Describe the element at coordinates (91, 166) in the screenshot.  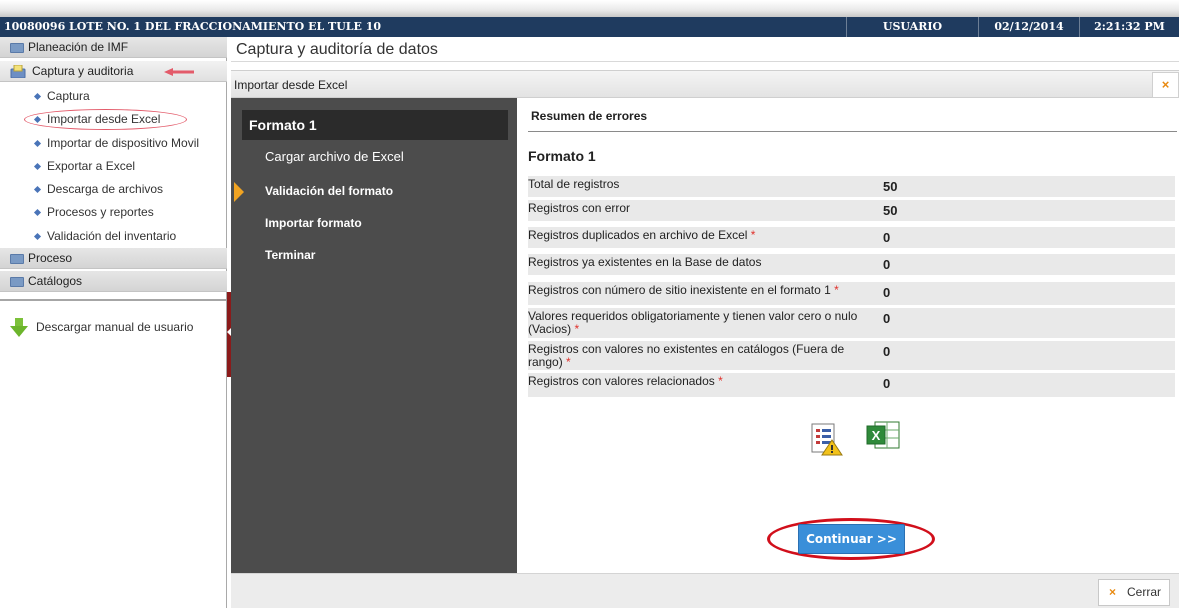
I see `sidebar-item-label: Exportar a Excel` at that location.